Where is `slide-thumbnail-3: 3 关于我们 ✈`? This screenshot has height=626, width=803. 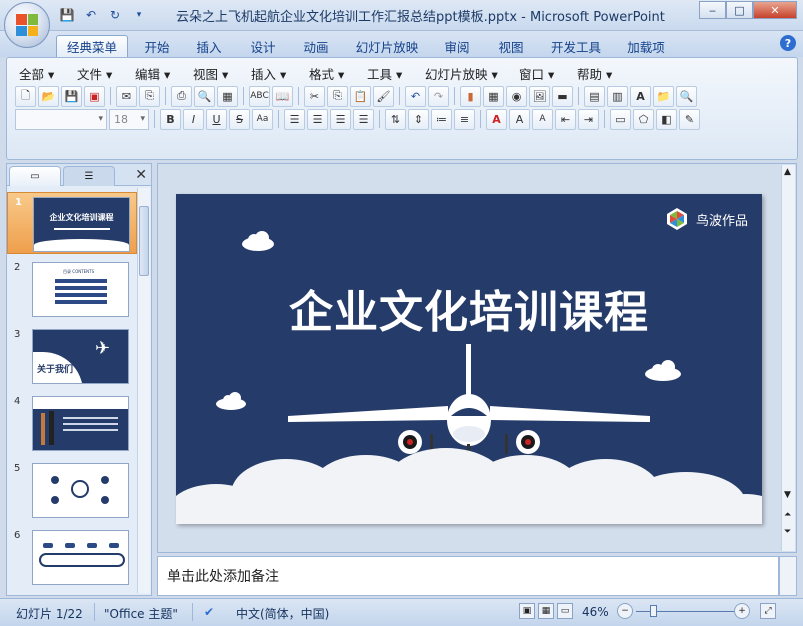 slide-thumbnail-3: 3 关于我们 ✈ is located at coordinates (72, 356).